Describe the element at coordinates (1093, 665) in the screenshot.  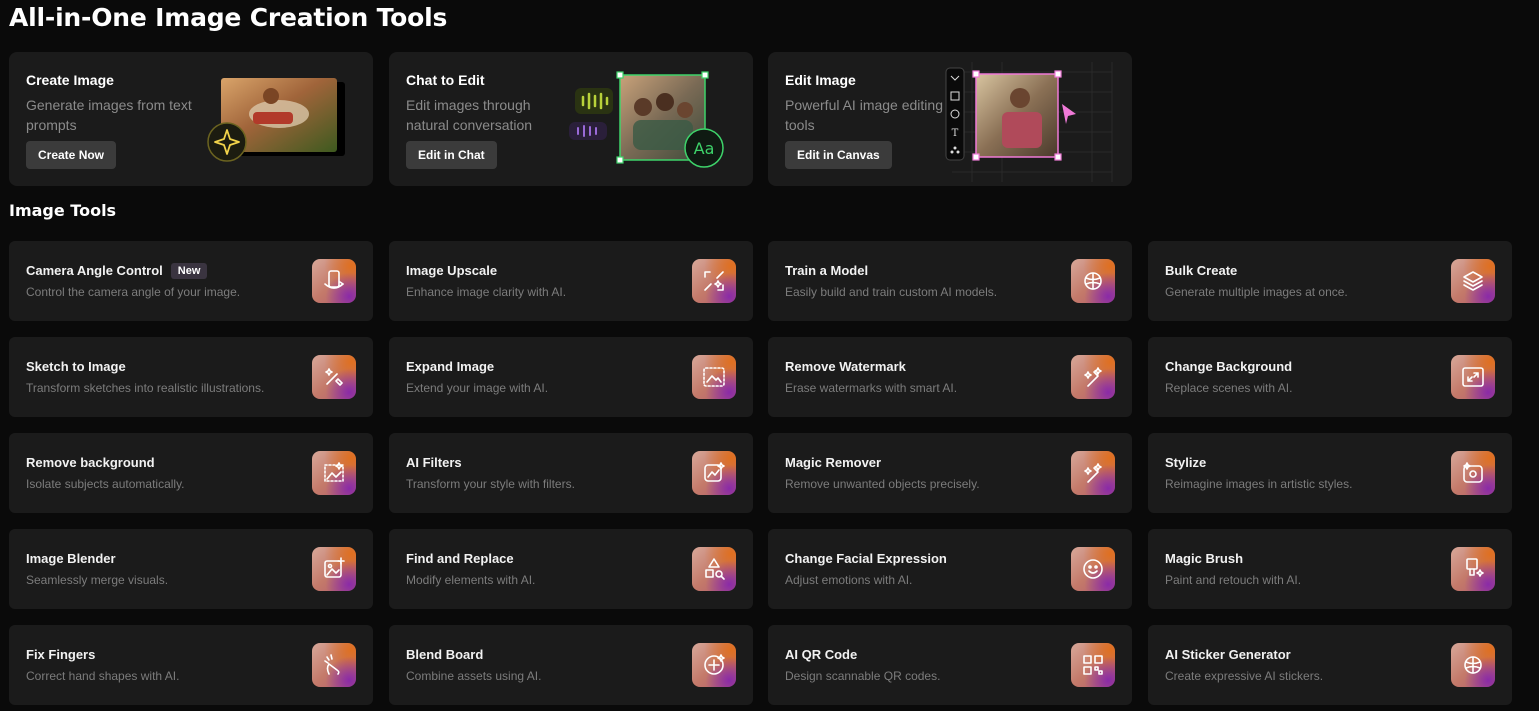
I see `qr-code-icon` at that location.